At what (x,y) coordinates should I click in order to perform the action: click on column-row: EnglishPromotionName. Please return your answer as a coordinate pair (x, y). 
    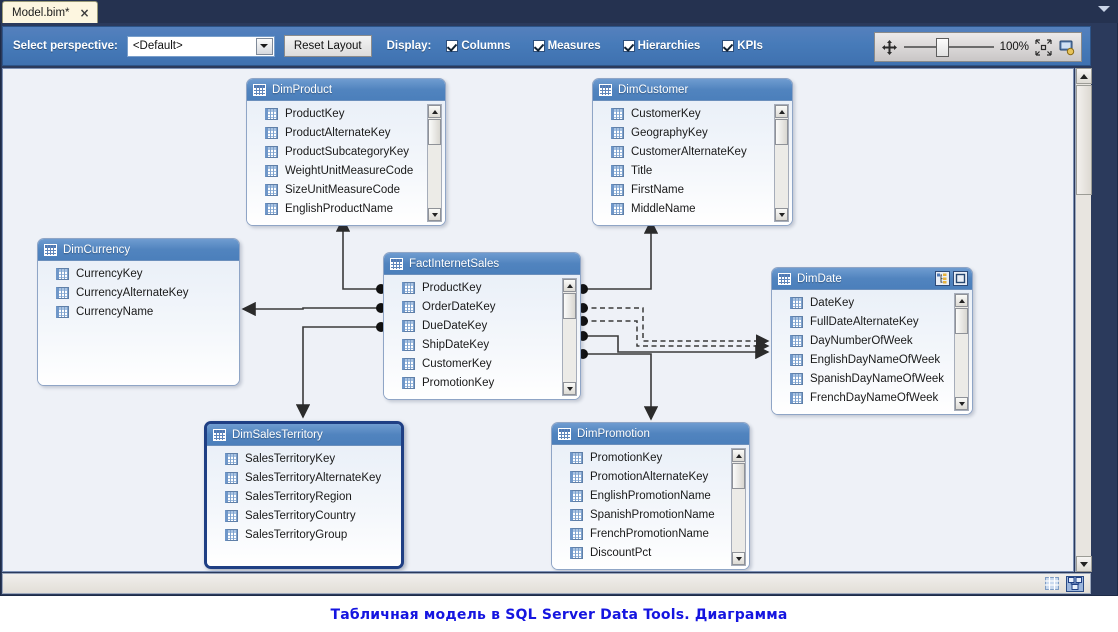
    Looking at the image, I should click on (650, 495).